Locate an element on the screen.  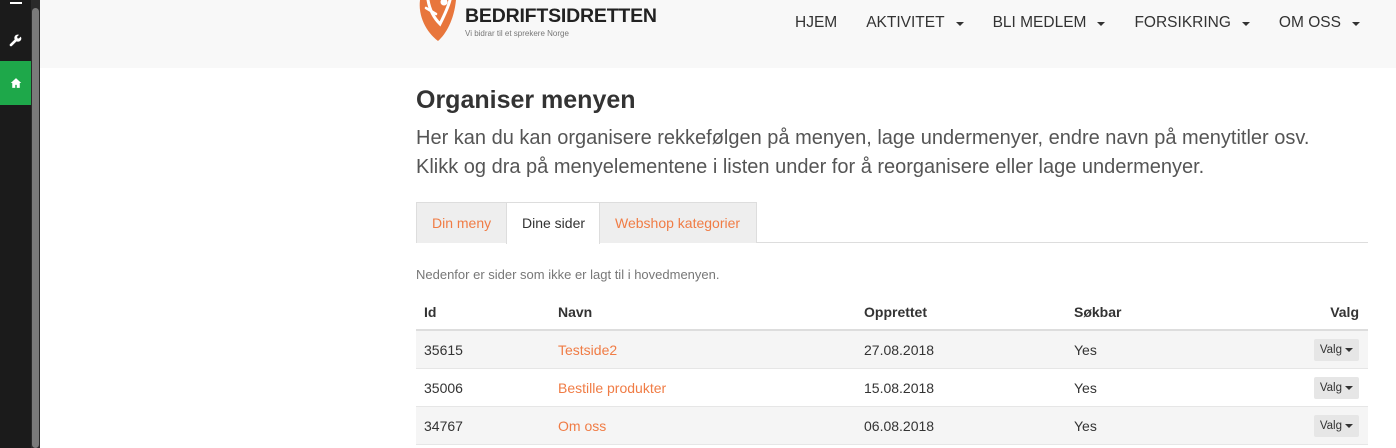
nav-item-aktivitet: AKTIVITET is located at coordinates (915, 23).